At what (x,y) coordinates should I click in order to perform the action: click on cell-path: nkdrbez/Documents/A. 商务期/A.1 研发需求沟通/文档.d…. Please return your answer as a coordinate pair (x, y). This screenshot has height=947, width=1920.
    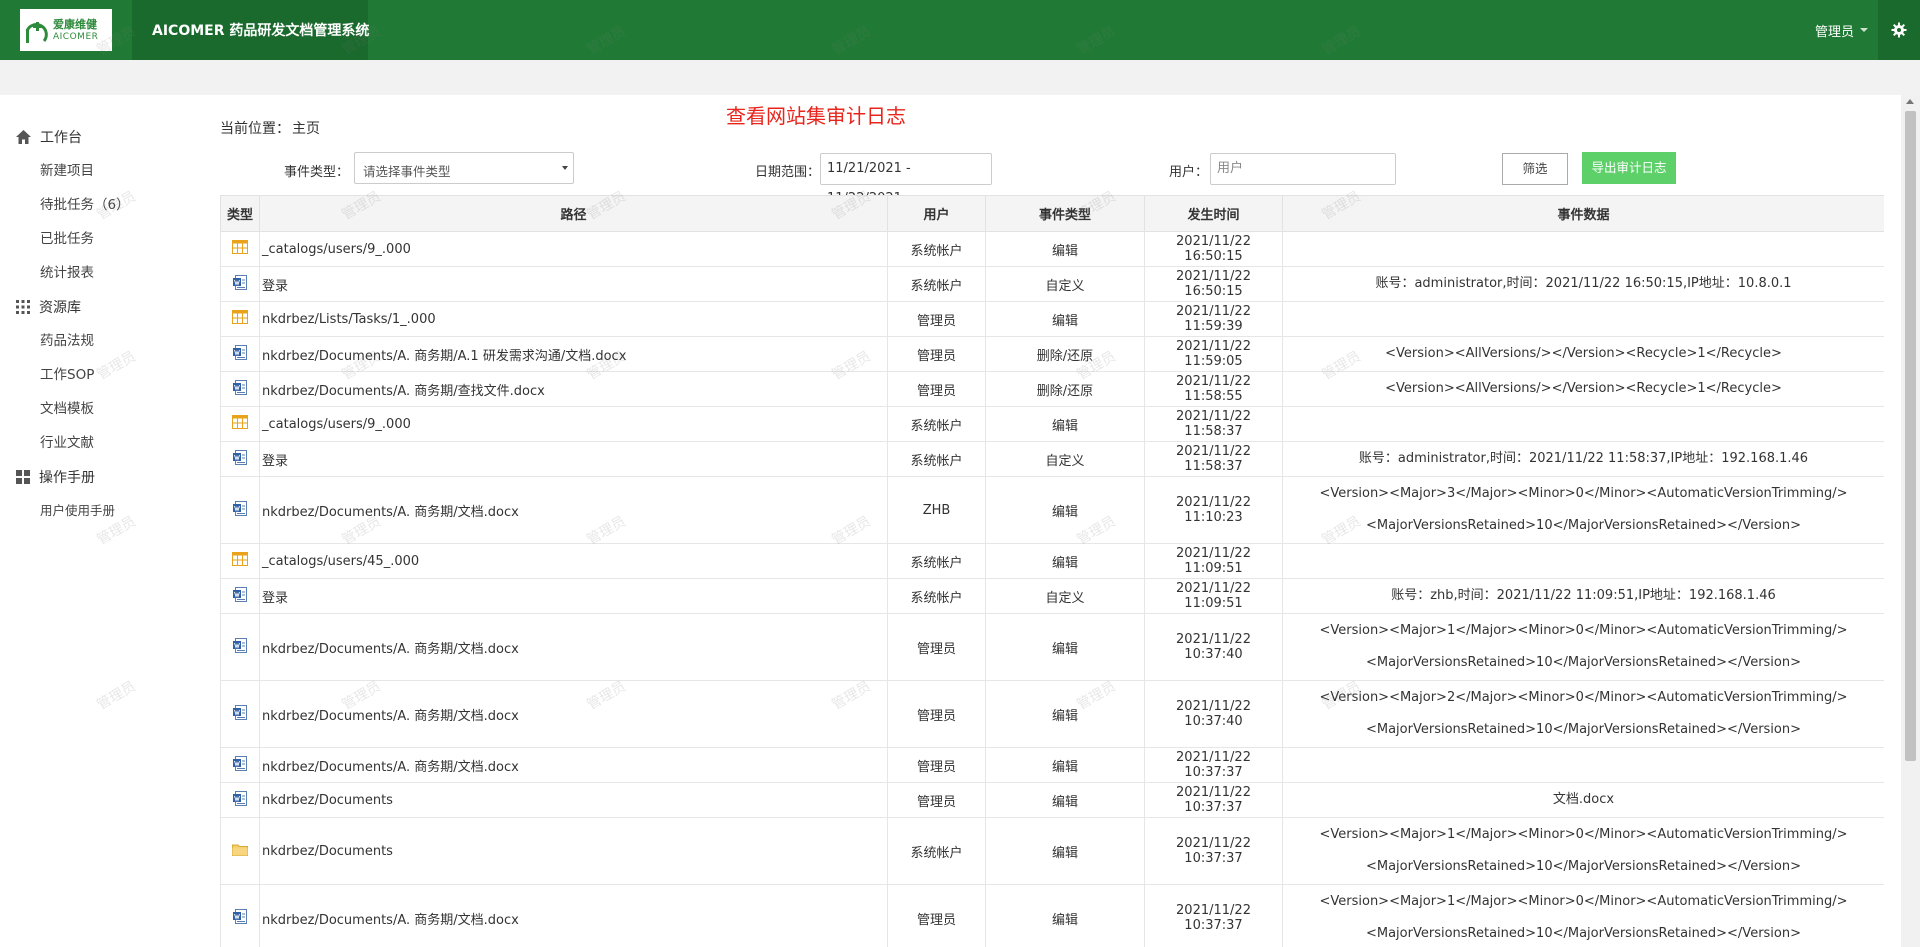
    Looking at the image, I should click on (573, 354).